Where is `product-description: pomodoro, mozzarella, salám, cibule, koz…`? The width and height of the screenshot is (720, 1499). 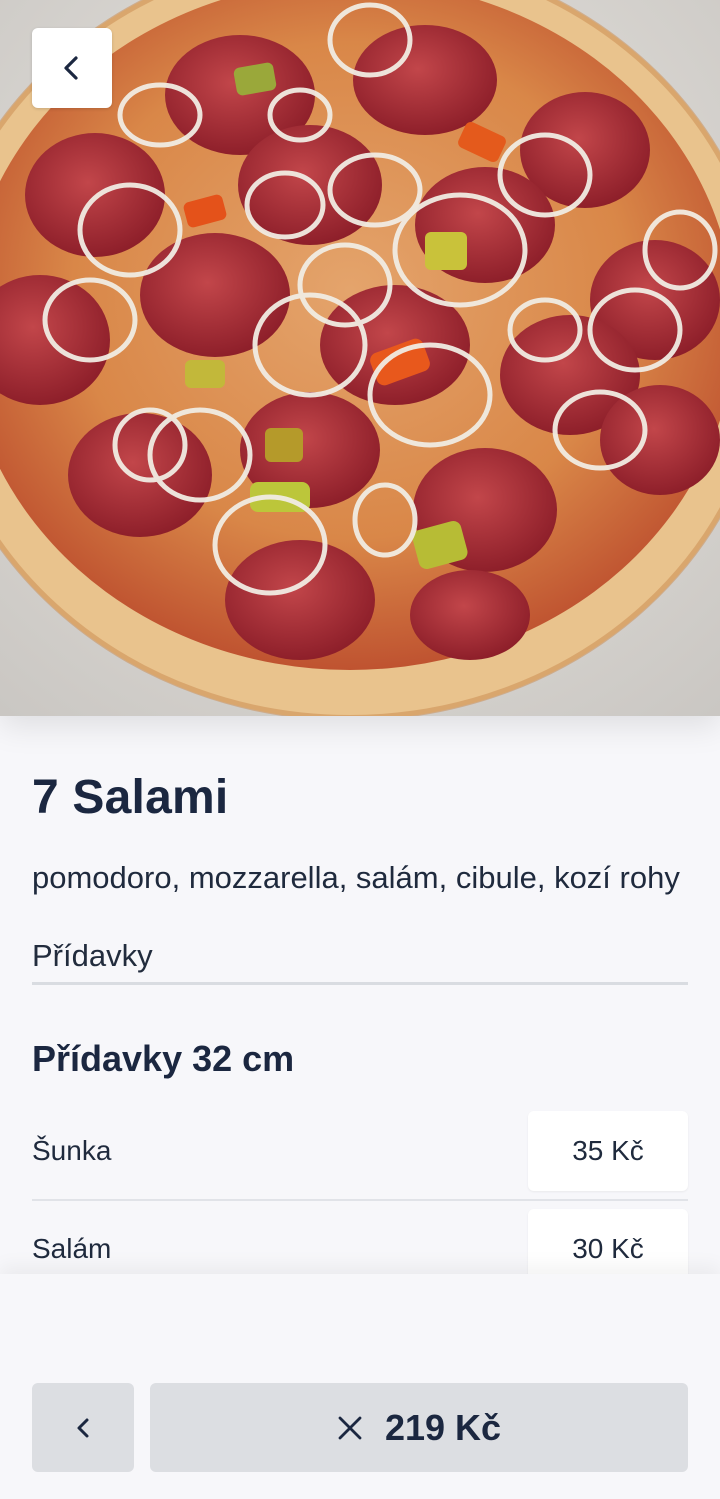
product-description: pomodoro, mozzarella, salám, cibule, koz… is located at coordinates (356, 877).